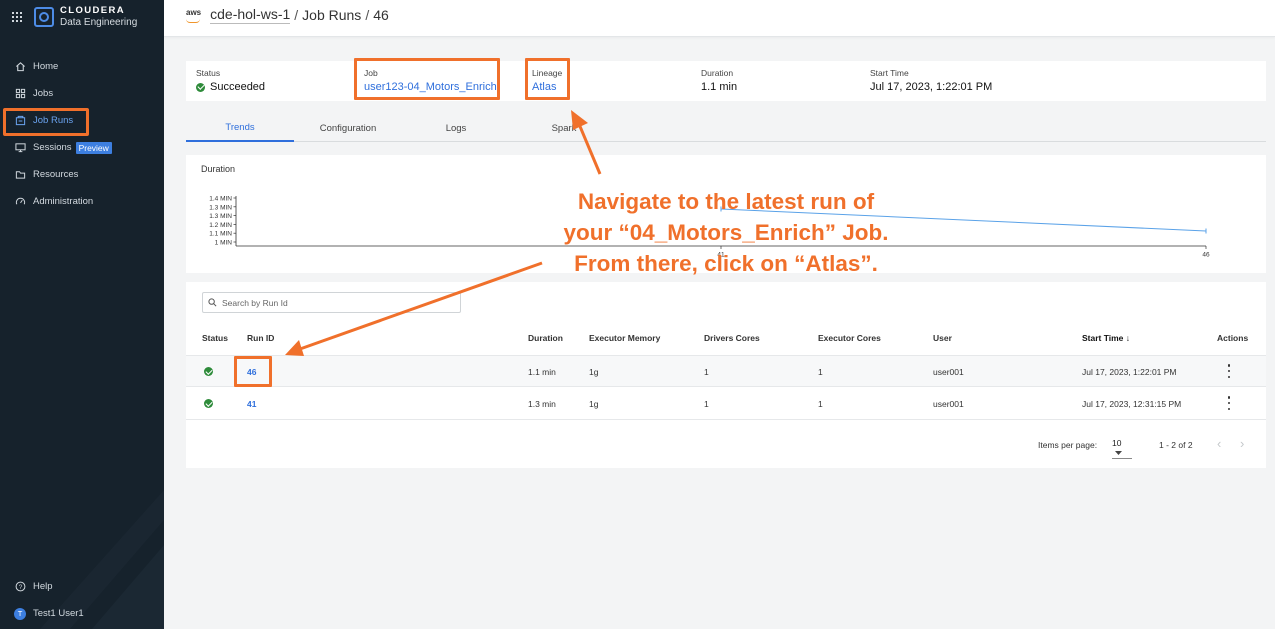  I want to click on resources-icon, so click(20, 175).